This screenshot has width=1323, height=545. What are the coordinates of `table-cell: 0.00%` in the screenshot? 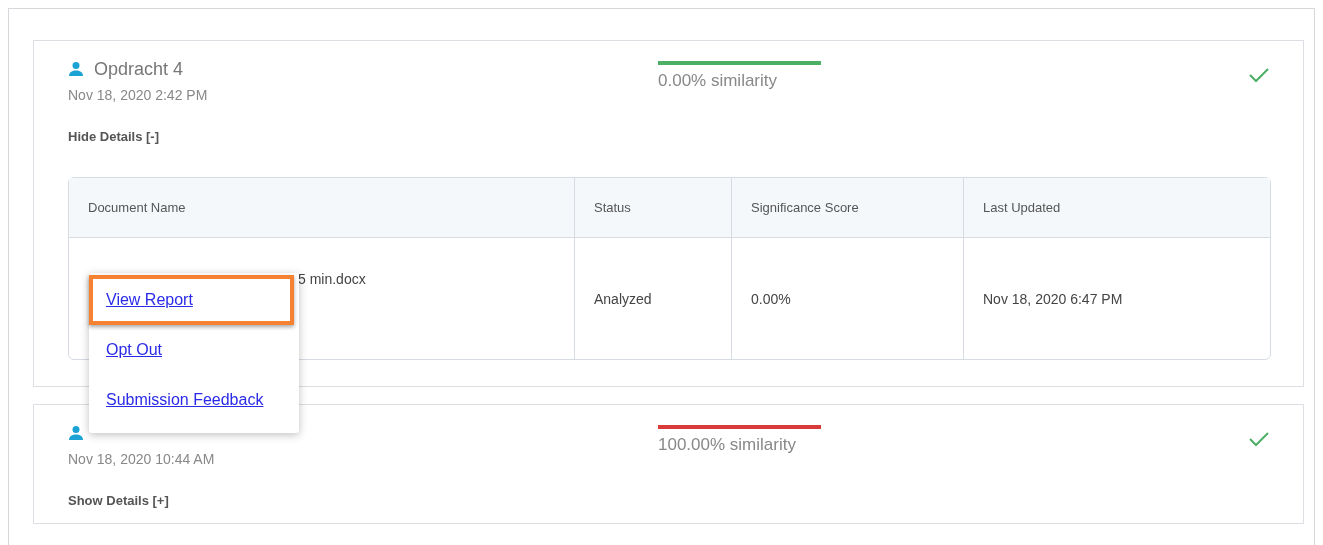 It's located at (847, 298).